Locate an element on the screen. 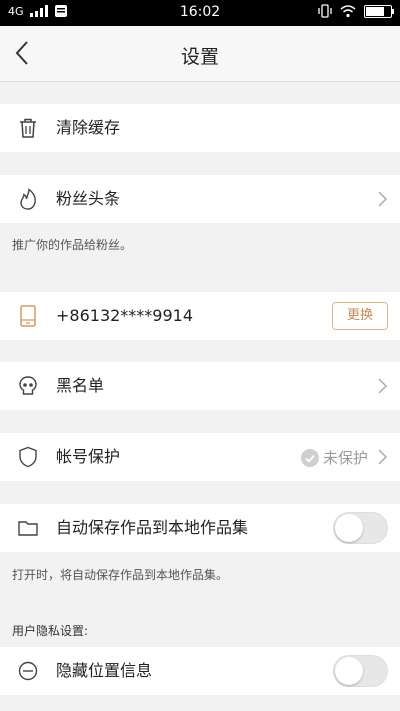 This screenshot has width=400, height=711. auto-save-row: 自动保存作品到本地作品集 is located at coordinates (200, 528).